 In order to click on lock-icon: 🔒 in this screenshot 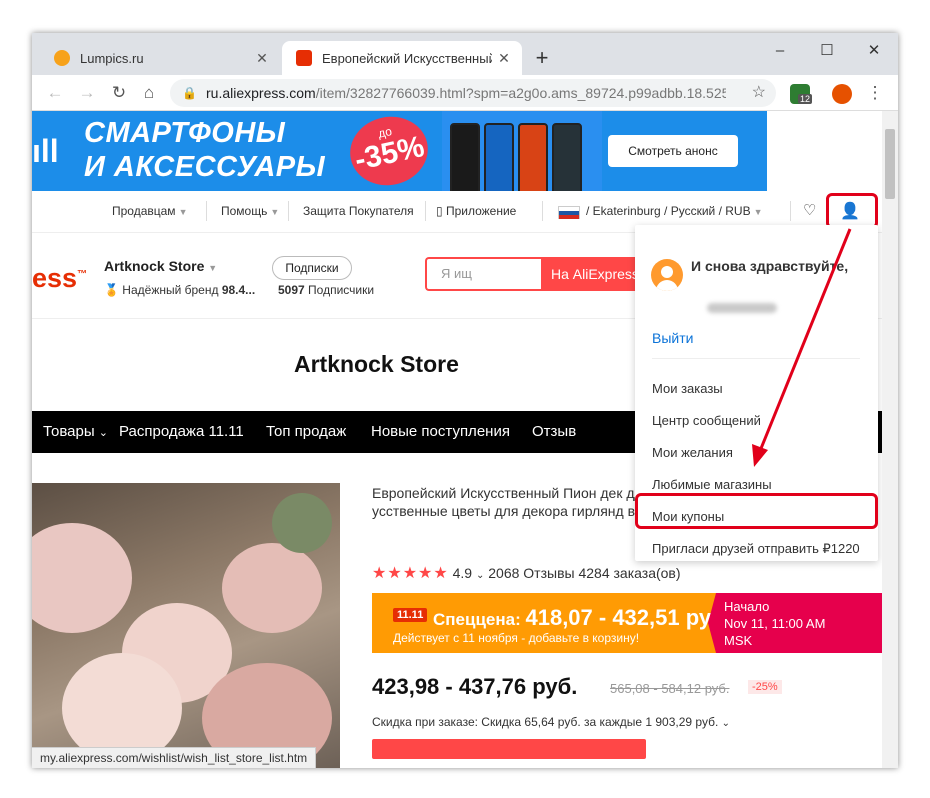, I will do `click(189, 93)`.